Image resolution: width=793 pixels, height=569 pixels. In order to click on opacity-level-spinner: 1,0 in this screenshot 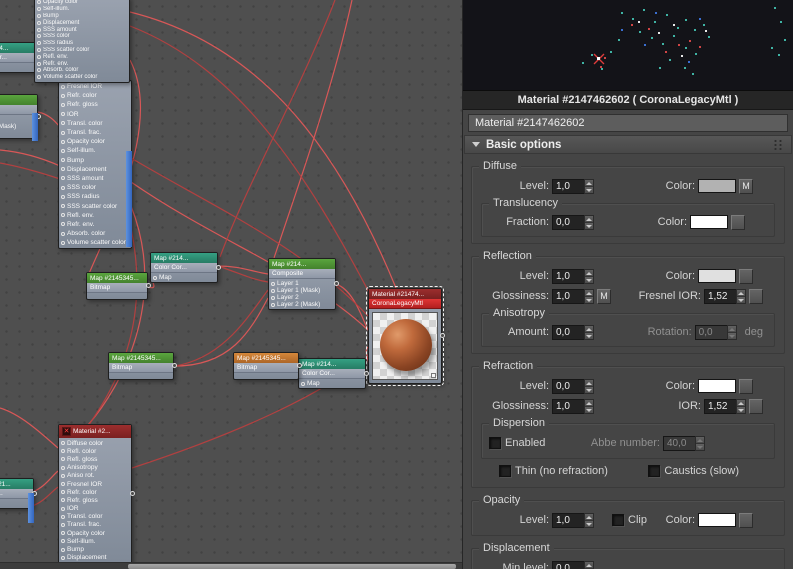, I will do `click(573, 520)`.